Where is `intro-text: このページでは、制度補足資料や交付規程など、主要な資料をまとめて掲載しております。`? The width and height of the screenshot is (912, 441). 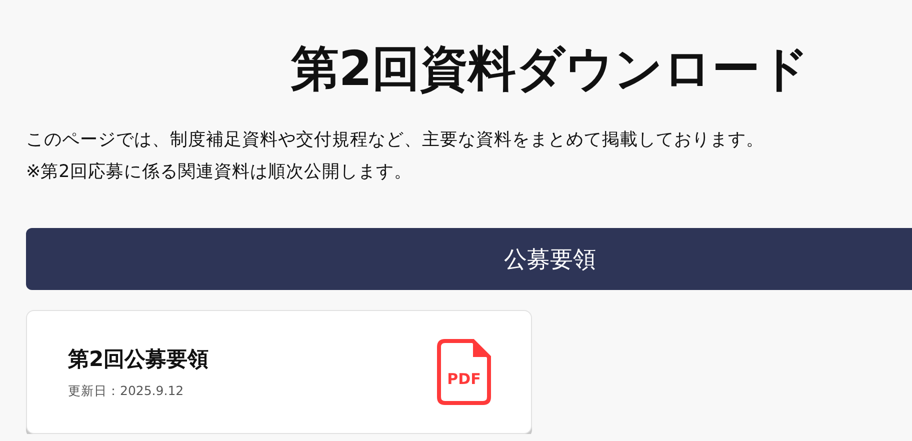
intro-text: このページでは、制度補足資料や交付規程など、主要な資料をまとめて掲載しております。 is located at coordinates (395, 140).